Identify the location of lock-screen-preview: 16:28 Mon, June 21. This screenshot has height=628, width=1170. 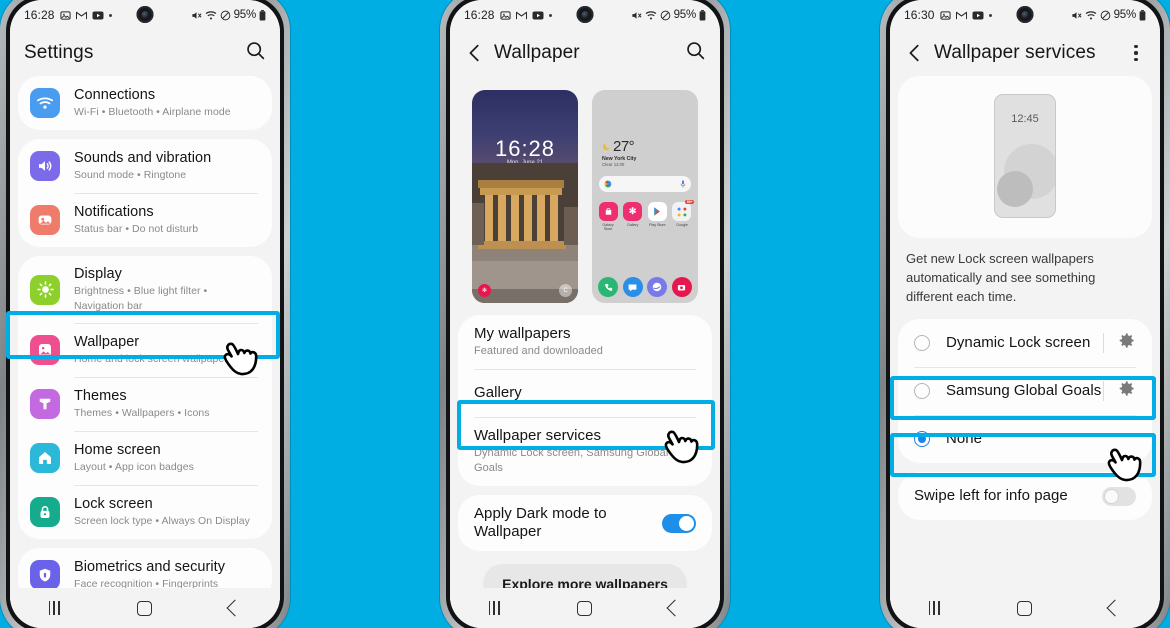
(525, 196).